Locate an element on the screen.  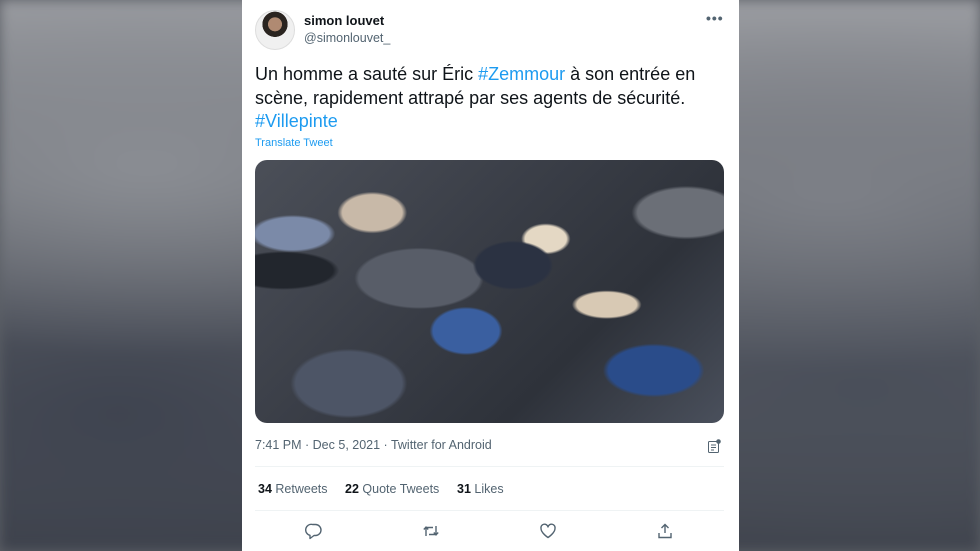
likes-label: Likes is located at coordinates (489, 489).